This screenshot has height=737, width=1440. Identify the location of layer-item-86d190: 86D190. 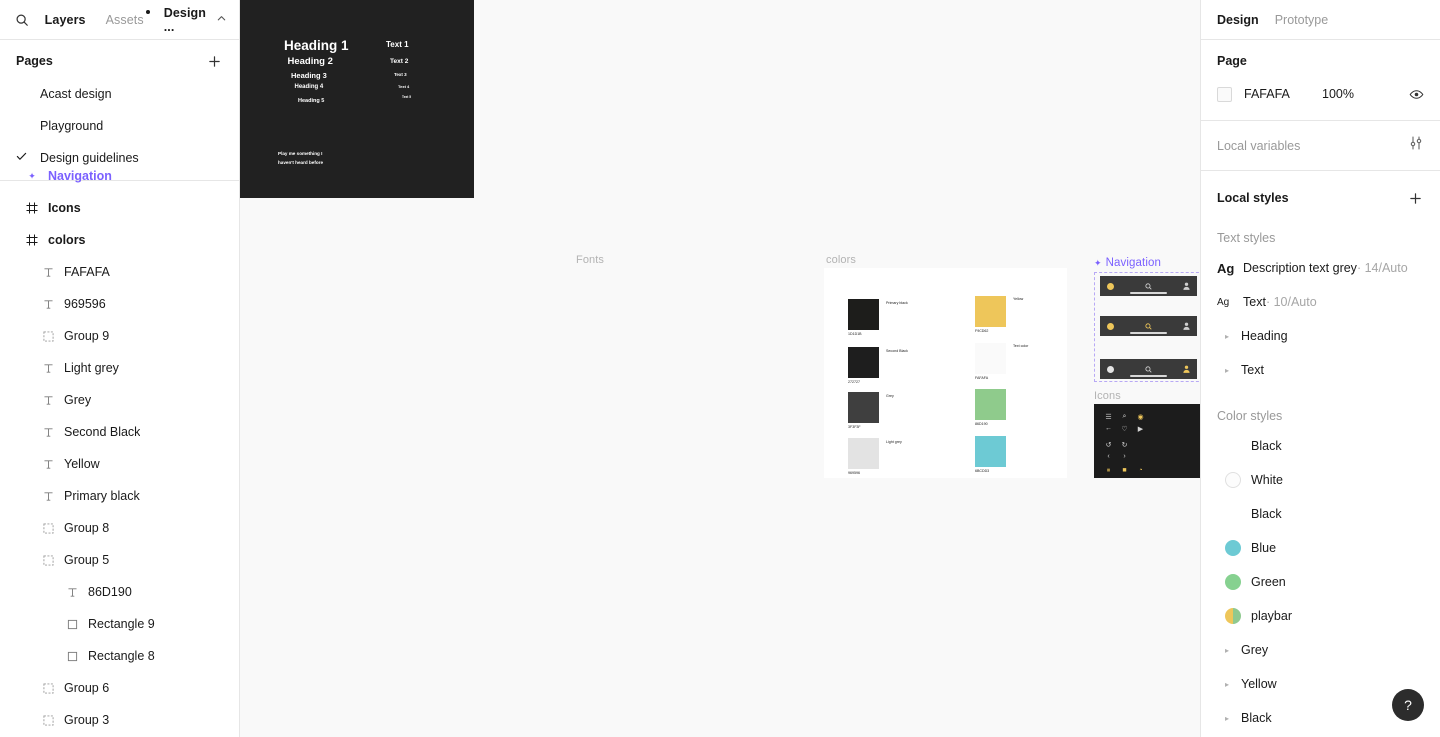
(119, 592).